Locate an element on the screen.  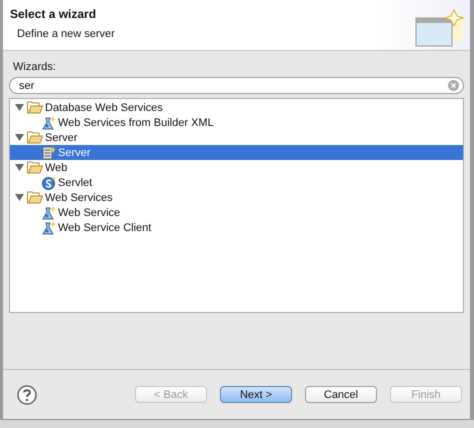
tree-row: Database Web Services is located at coordinates (236, 107).